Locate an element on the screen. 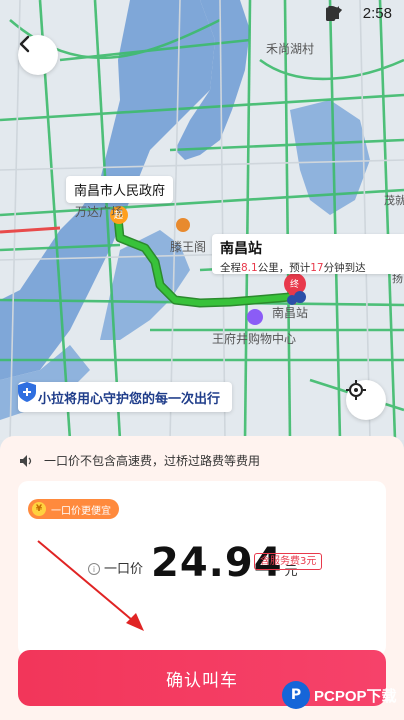 The width and height of the screenshot is (404, 720). destination-card: 南昌站 全程8.1公里，预计17分钟到达 is located at coordinates (308, 254).